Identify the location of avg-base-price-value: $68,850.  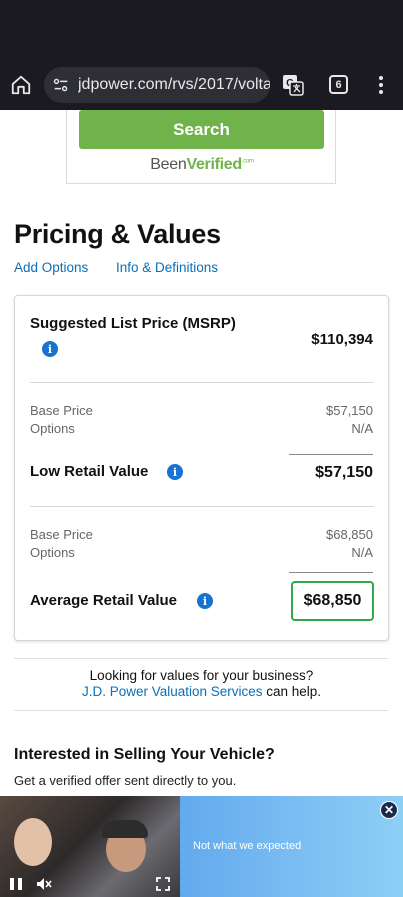
(349, 534).